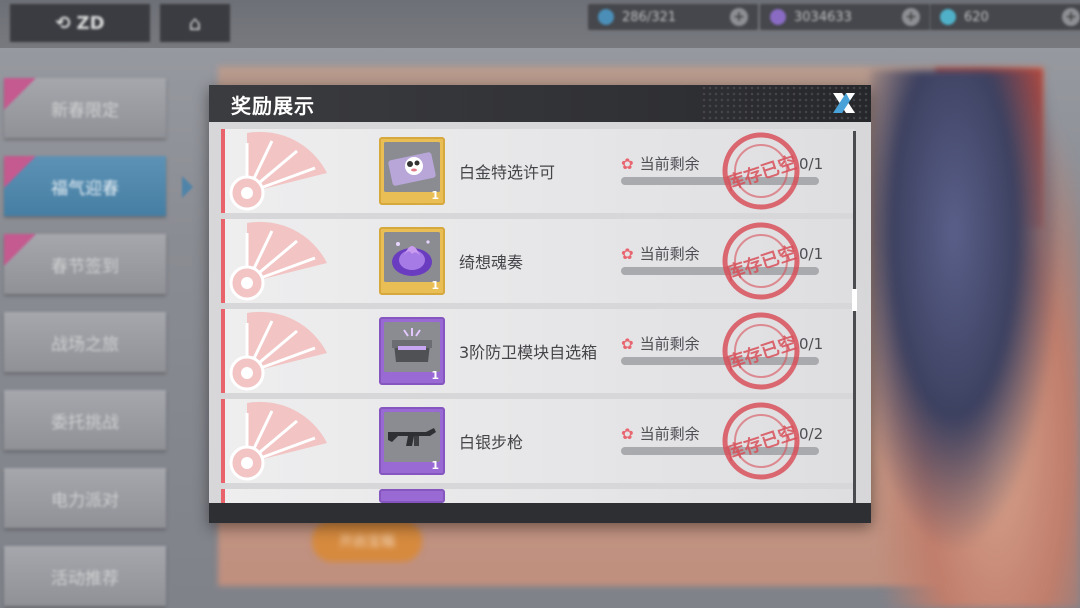 This screenshot has width=1080, height=608. I want to click on home-icon: ⌂, so click(195, 23).